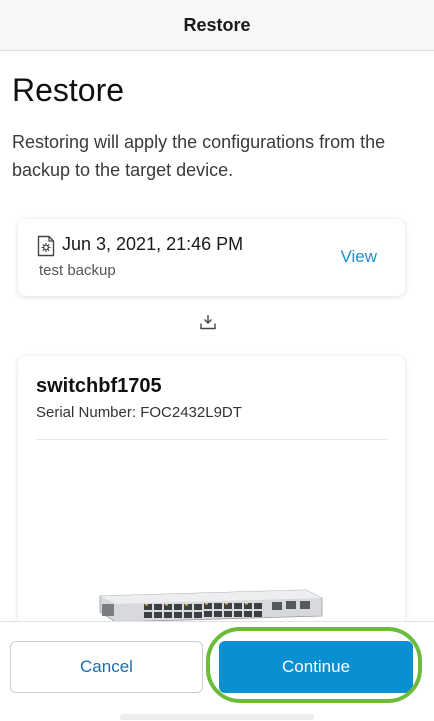 This screenshot has width=434, height=721. What do you see at coordinates (211, 439) in the screenshot?
I see `divider` at bounding box center [211, 439].